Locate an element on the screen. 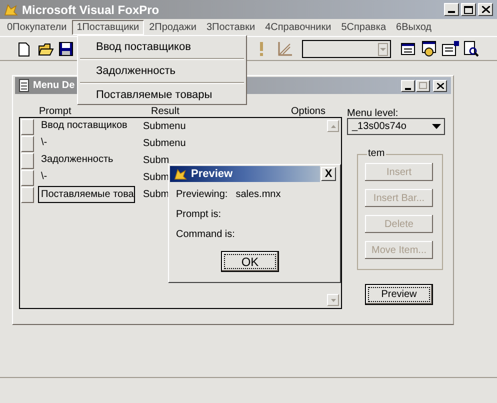 Image resolution: width=497 pixels, height=403 pixels. disabled-button: Delete is located at coordinates (399, 224).